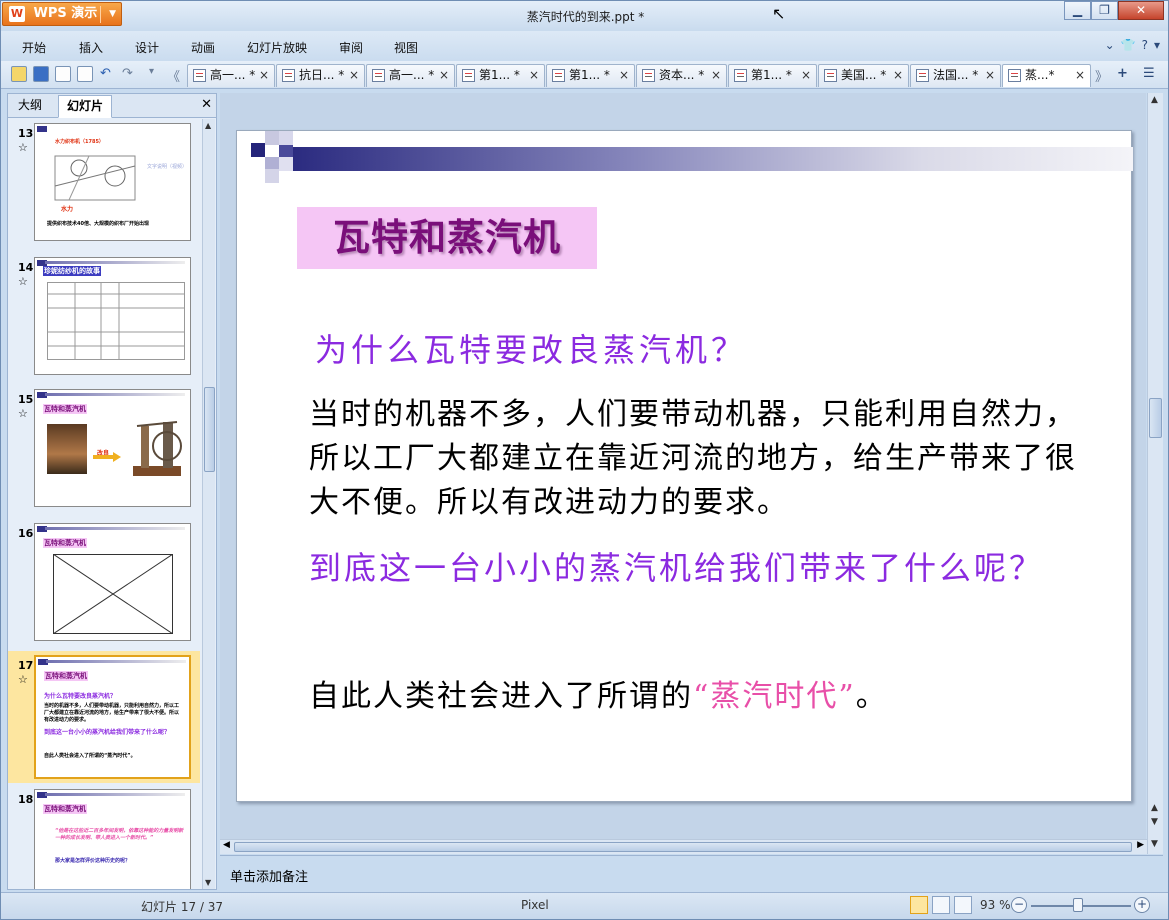 The height and width of the screenshot is (920, 1169). I want to click on status-bar: 幻灯片 17 / 37 Pixel 93 % − +, so click(584, 905).